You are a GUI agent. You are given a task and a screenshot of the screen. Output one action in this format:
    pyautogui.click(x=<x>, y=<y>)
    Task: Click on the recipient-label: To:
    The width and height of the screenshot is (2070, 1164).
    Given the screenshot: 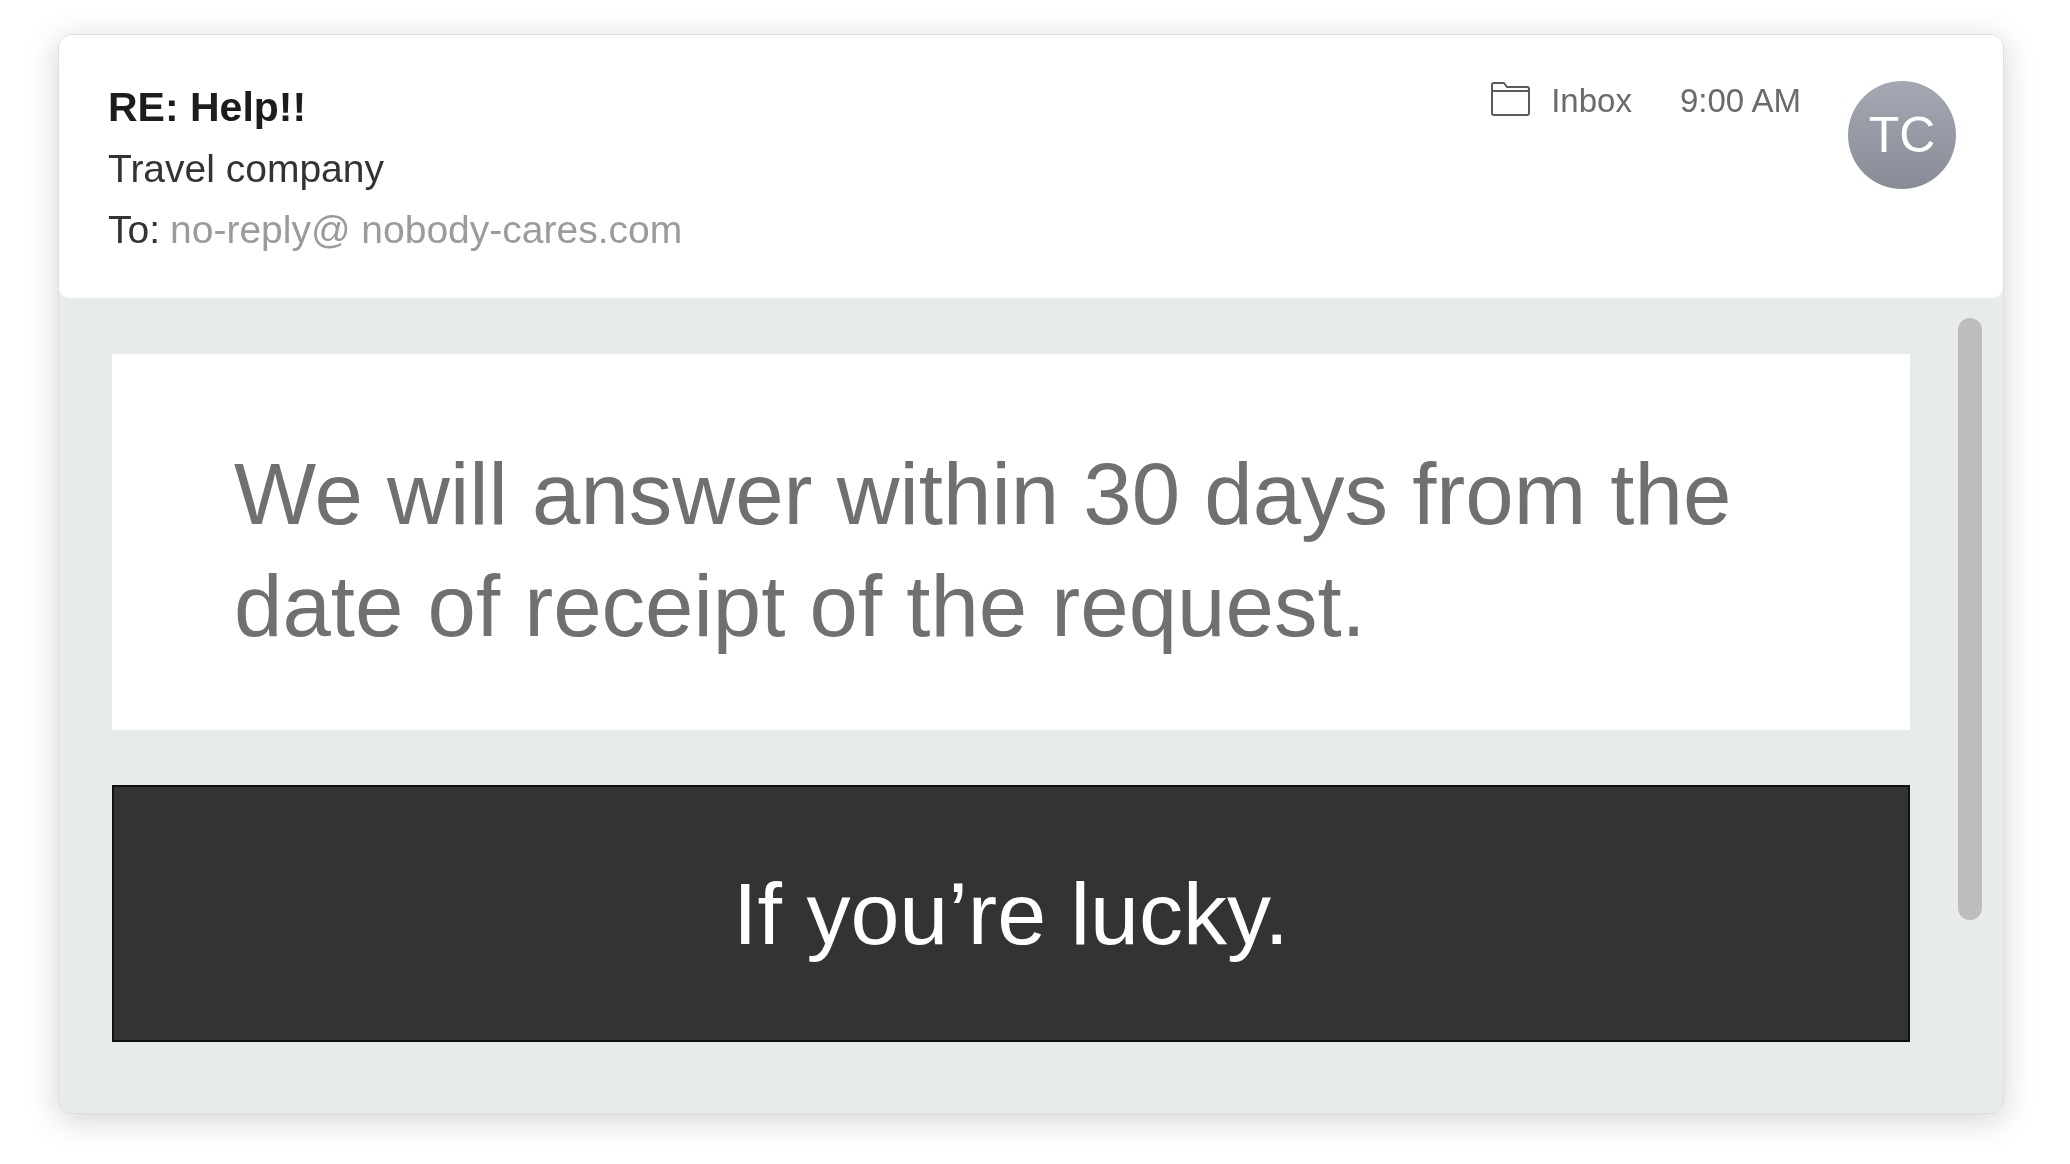 What is the action you would take?
    pyautogui.click(x=134, y=230)
    